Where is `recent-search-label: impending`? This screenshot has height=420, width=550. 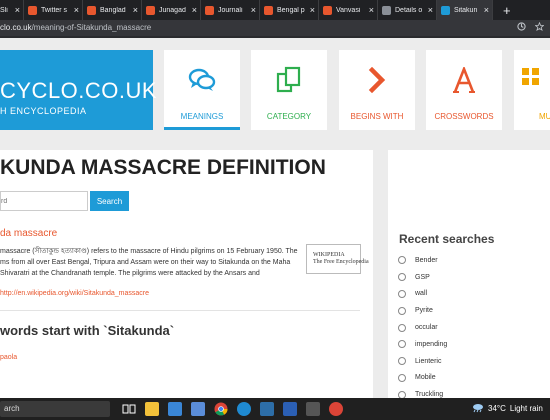
recent-search-label: impending is located at coordinates (431, 344).